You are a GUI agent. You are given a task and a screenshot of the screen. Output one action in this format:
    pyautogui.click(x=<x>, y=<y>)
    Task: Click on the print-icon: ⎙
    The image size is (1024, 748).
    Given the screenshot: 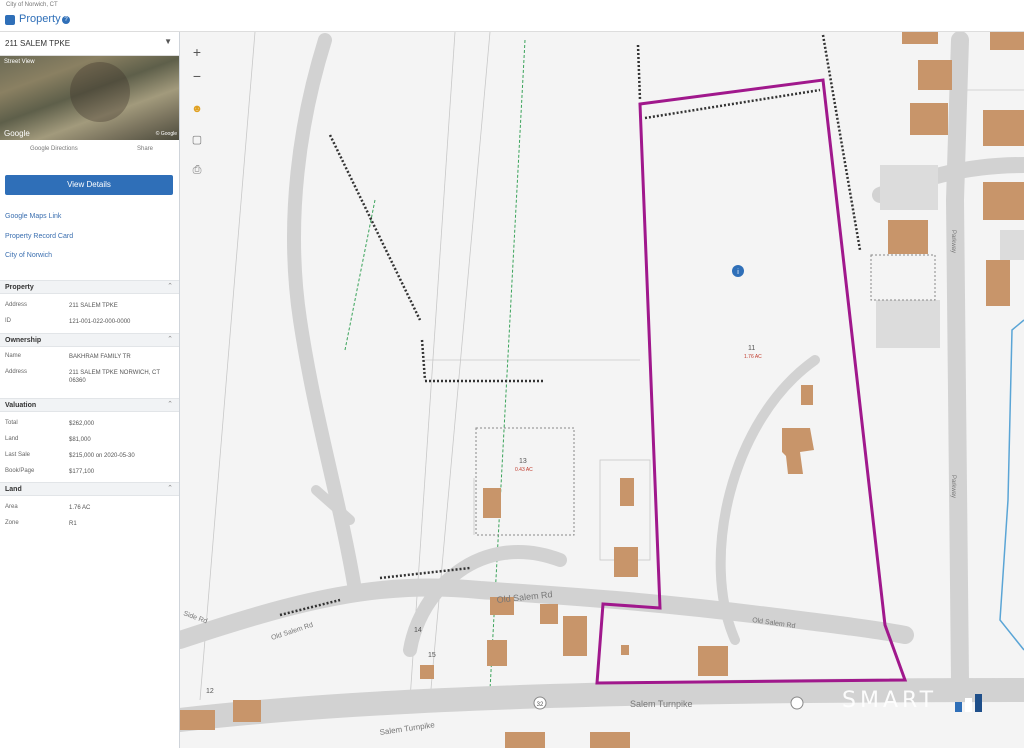 What is the action you would take?
    pyautogui.click(x=197, y=170)
    